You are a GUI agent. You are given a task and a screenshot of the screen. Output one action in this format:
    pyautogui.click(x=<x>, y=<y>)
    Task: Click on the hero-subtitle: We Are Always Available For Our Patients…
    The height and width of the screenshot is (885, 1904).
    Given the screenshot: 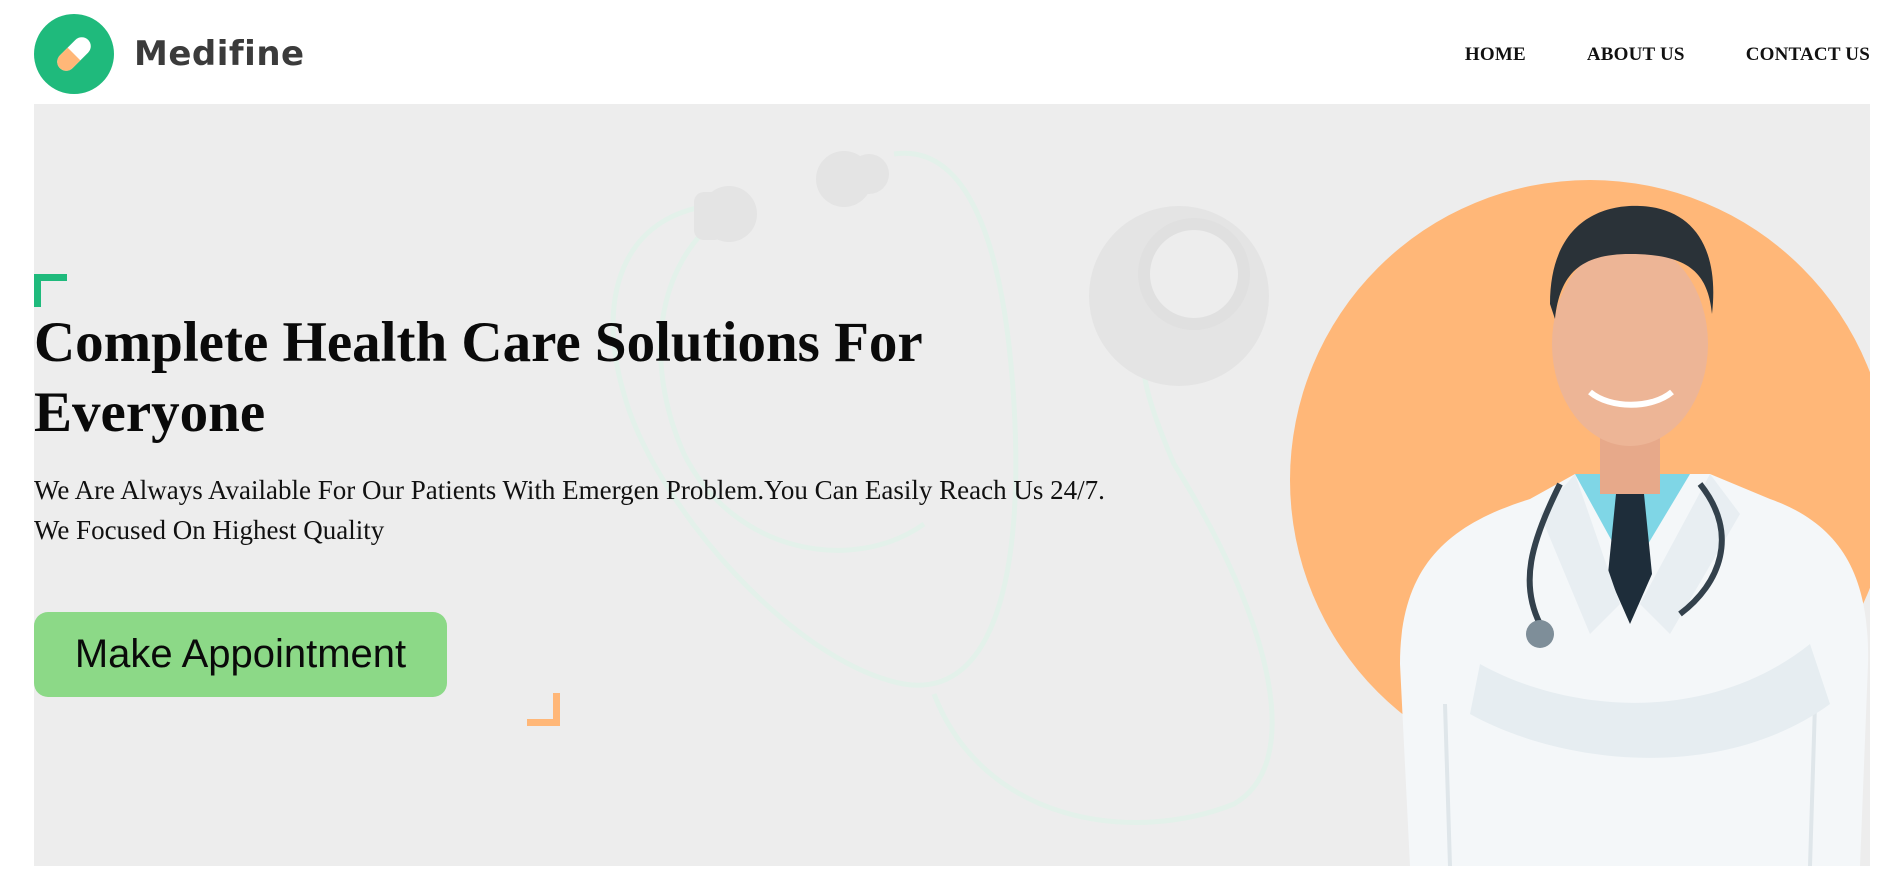 What is the action you would take?
    pyautogui.click(x=569, y=510)
    